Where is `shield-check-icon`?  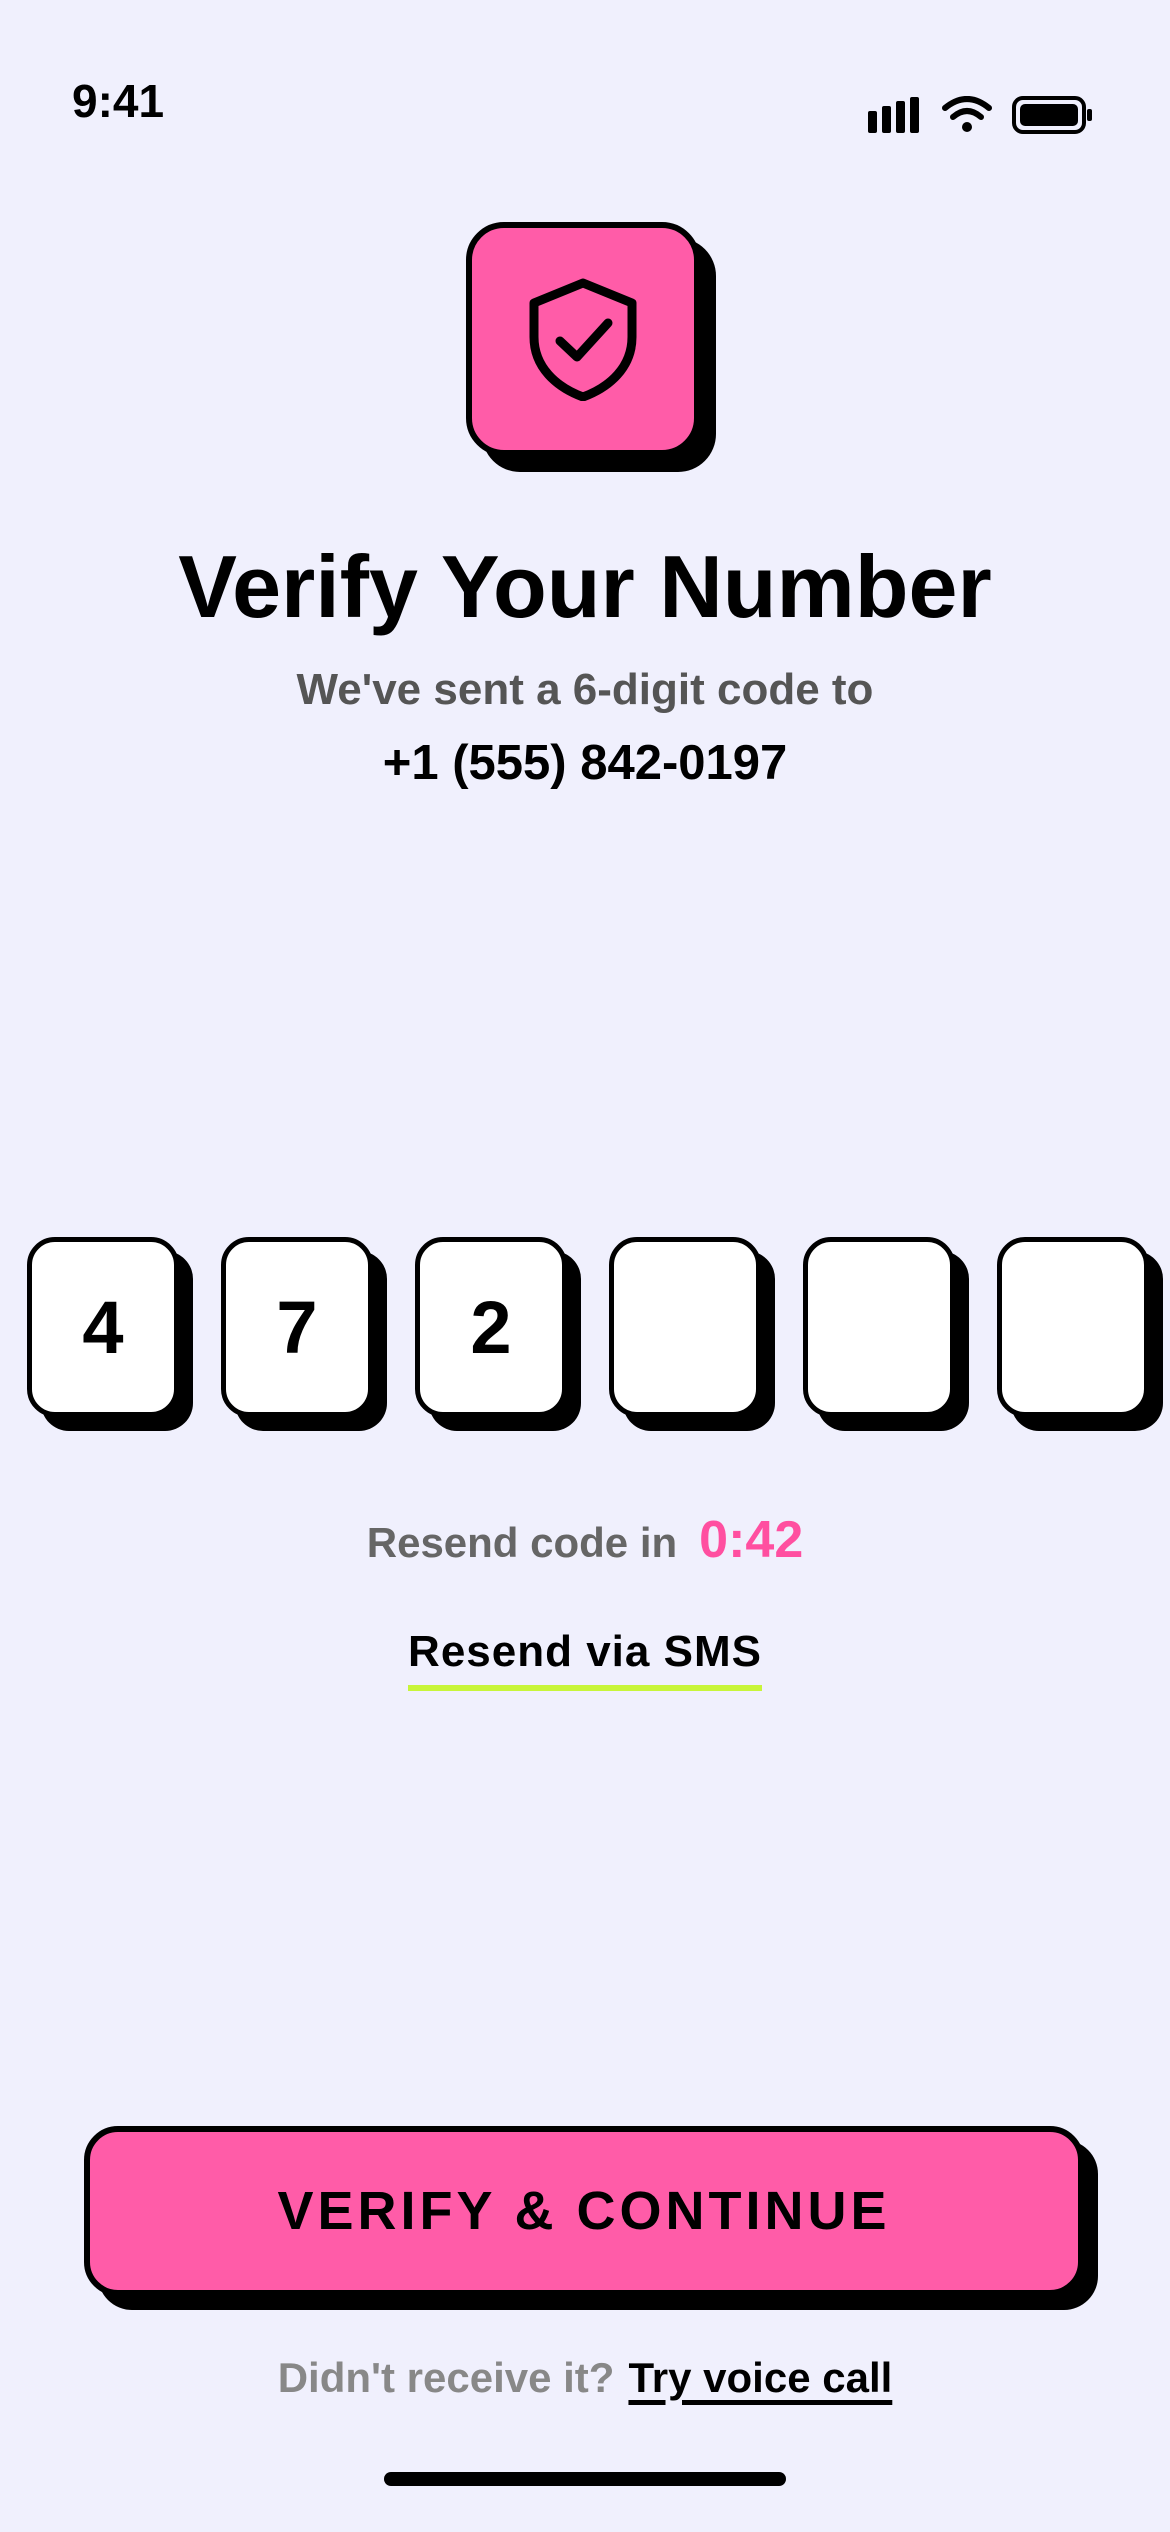 shield-check-icon is located at coordinates (583, 339).